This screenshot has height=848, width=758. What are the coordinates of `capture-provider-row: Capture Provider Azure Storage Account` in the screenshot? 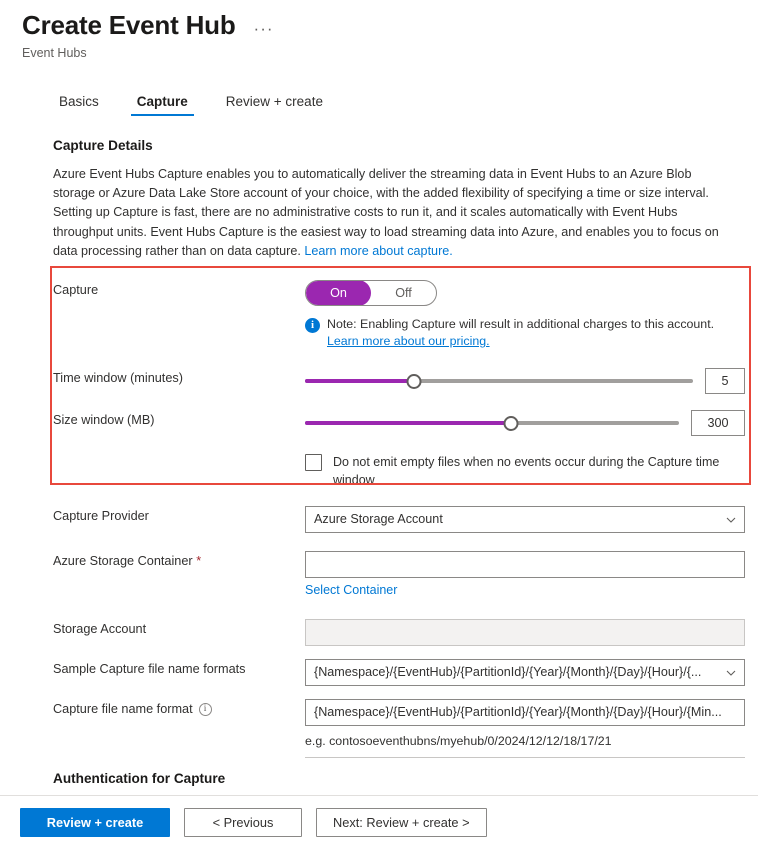 It's located at (405, 520).